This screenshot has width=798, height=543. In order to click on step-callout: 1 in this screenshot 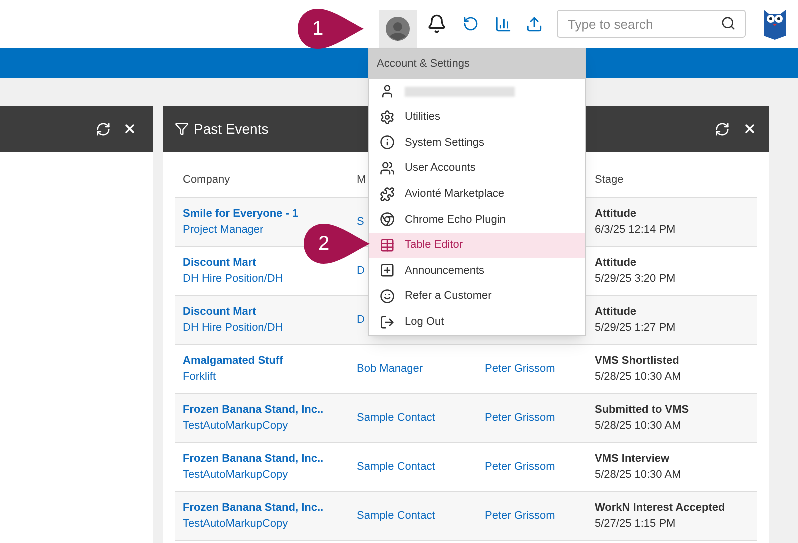, I will do `click(331, 29)`.